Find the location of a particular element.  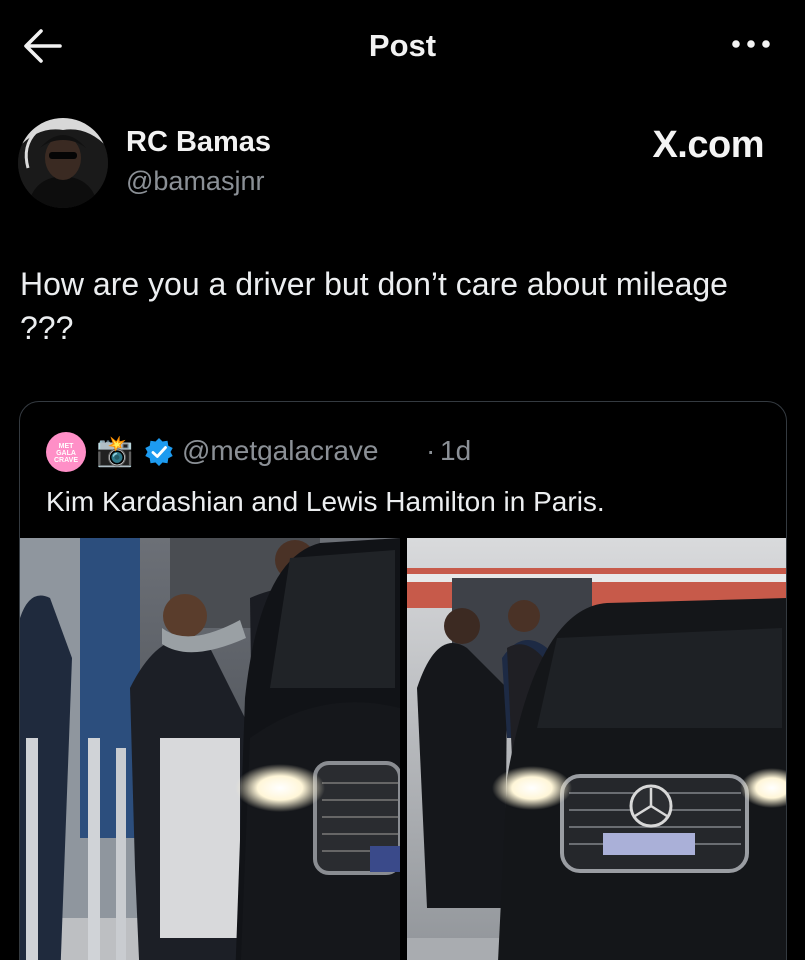

quoted-handle: @metgalacrave is located at coordinates (280, 451).